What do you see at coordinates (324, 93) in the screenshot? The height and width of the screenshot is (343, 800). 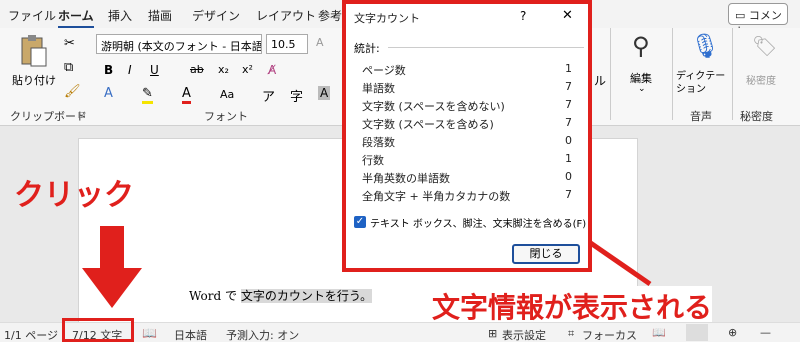 I see `char-shading-icon: A` at bounding box center [324, 93].